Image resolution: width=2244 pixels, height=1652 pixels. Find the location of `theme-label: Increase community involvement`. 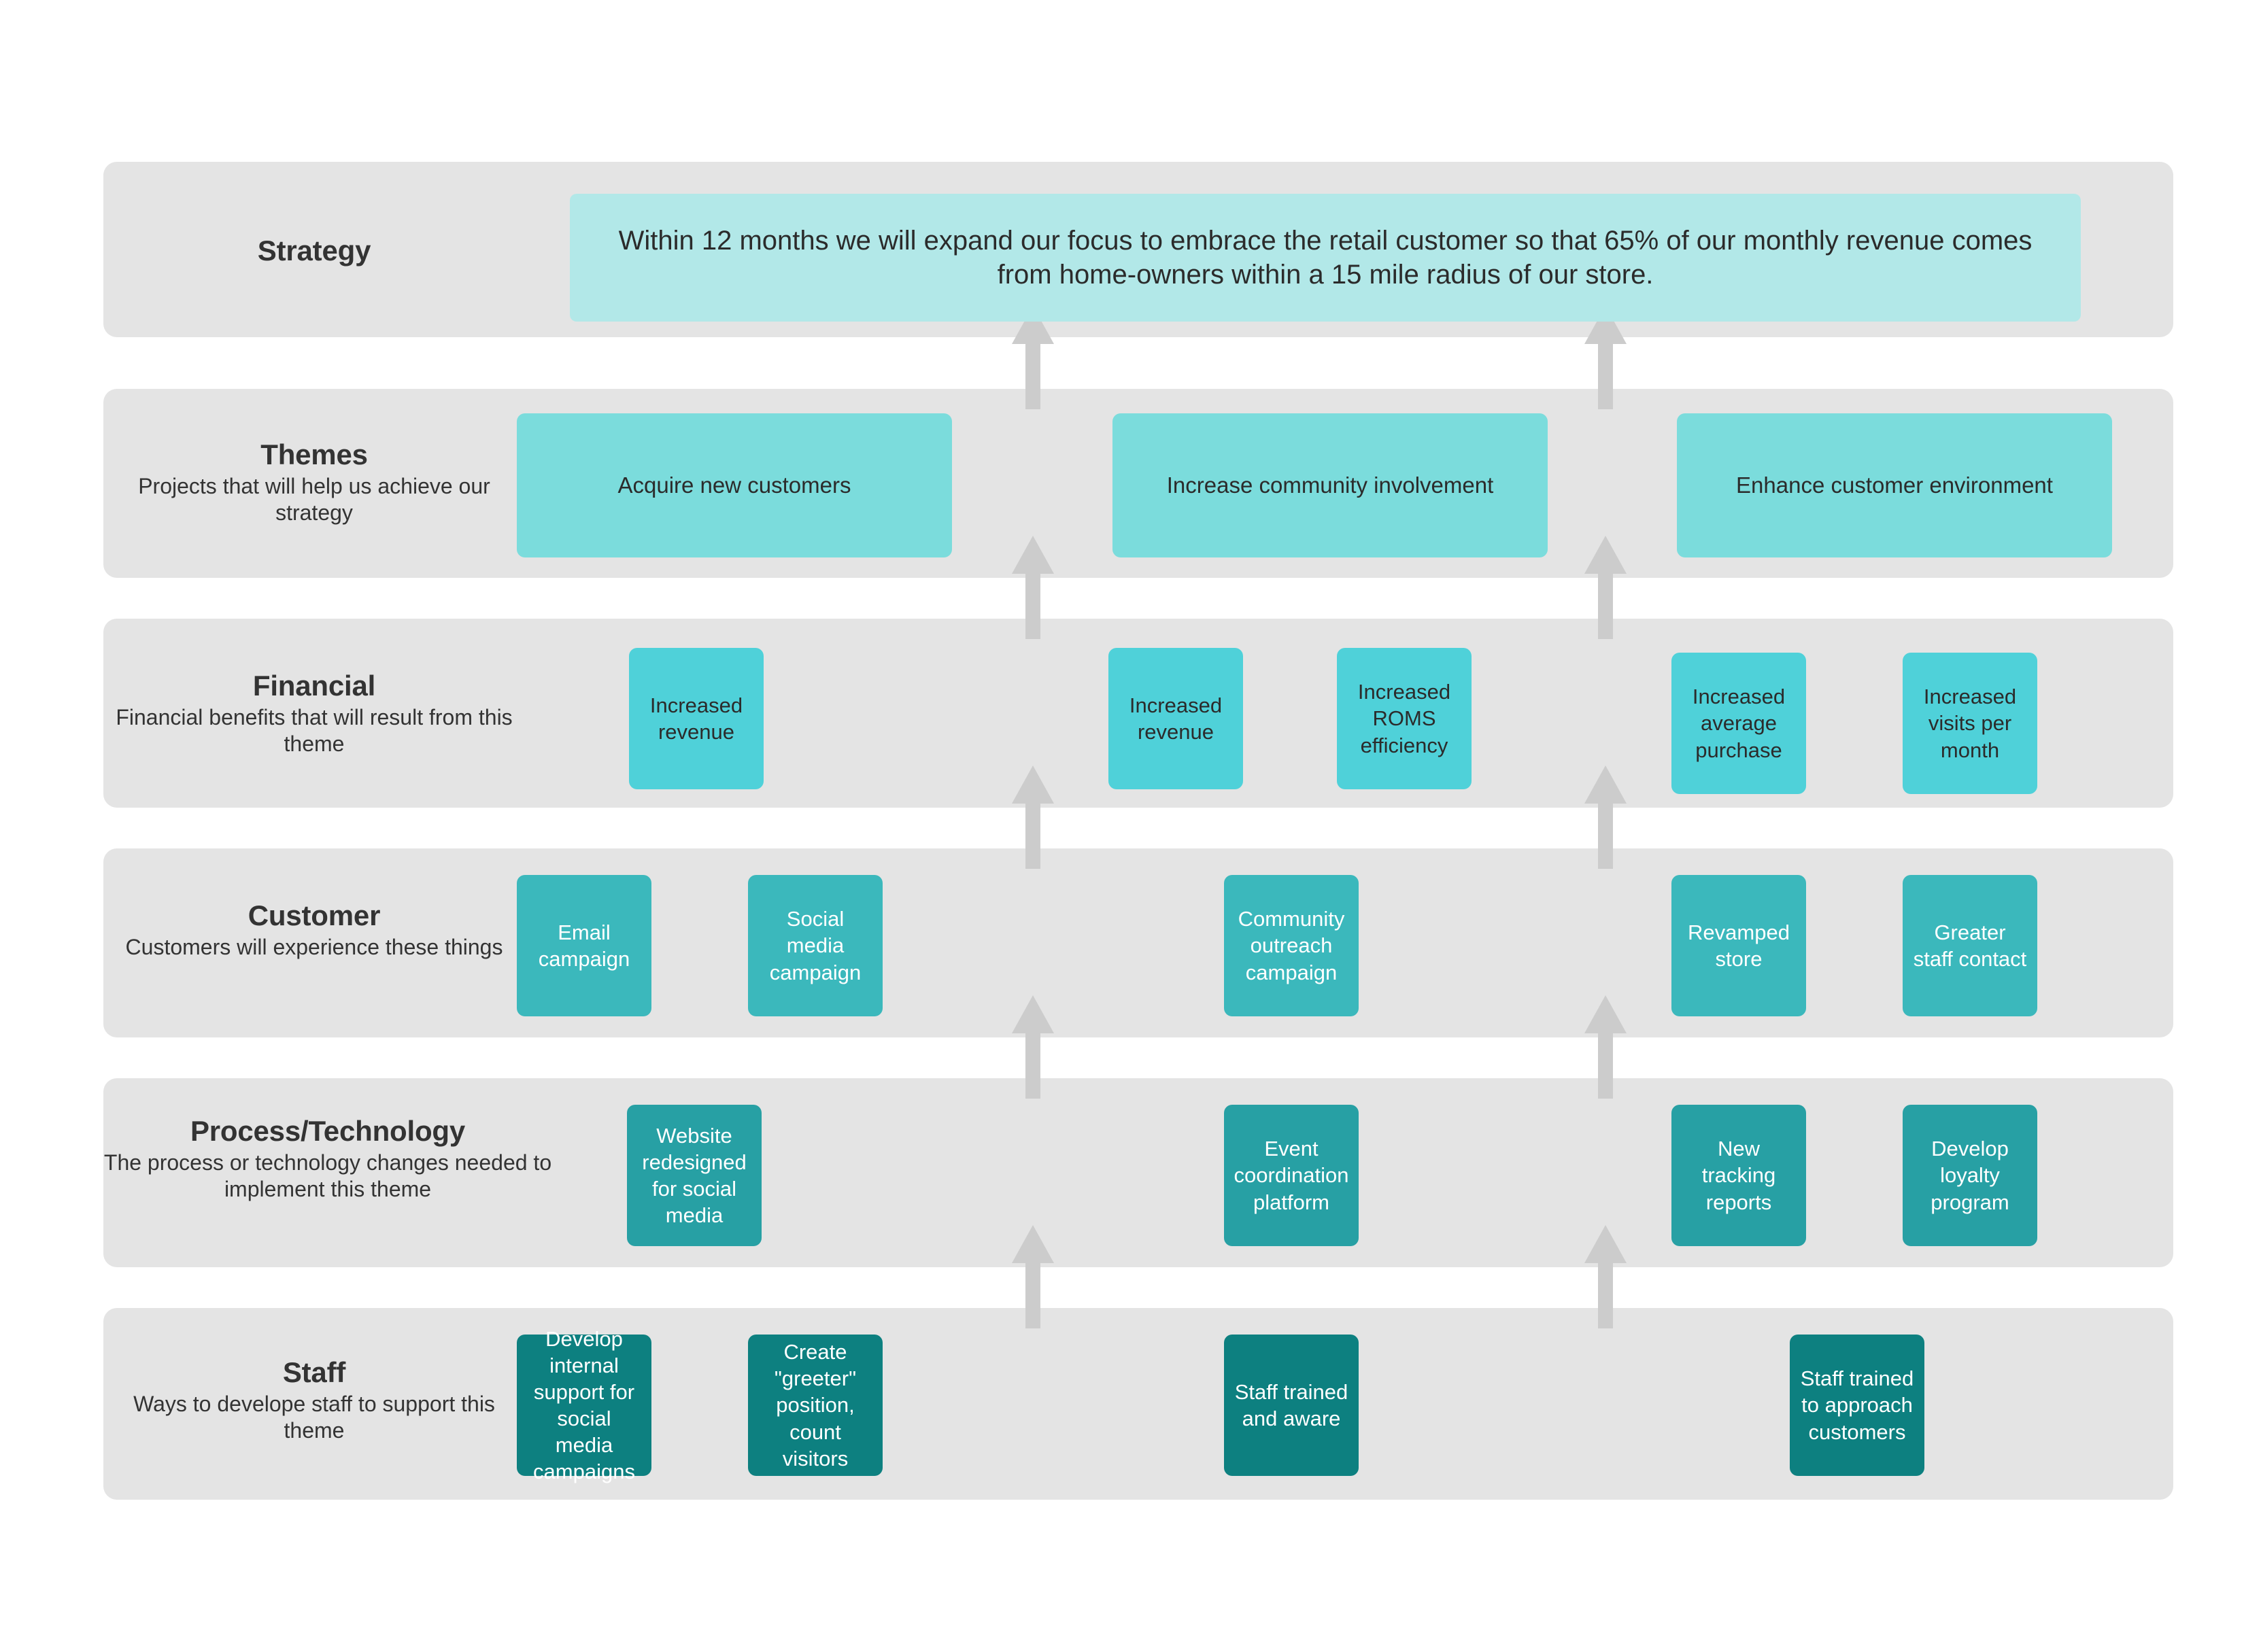

theme-label: Increase community involvement is located at coordinates (1330, 485).